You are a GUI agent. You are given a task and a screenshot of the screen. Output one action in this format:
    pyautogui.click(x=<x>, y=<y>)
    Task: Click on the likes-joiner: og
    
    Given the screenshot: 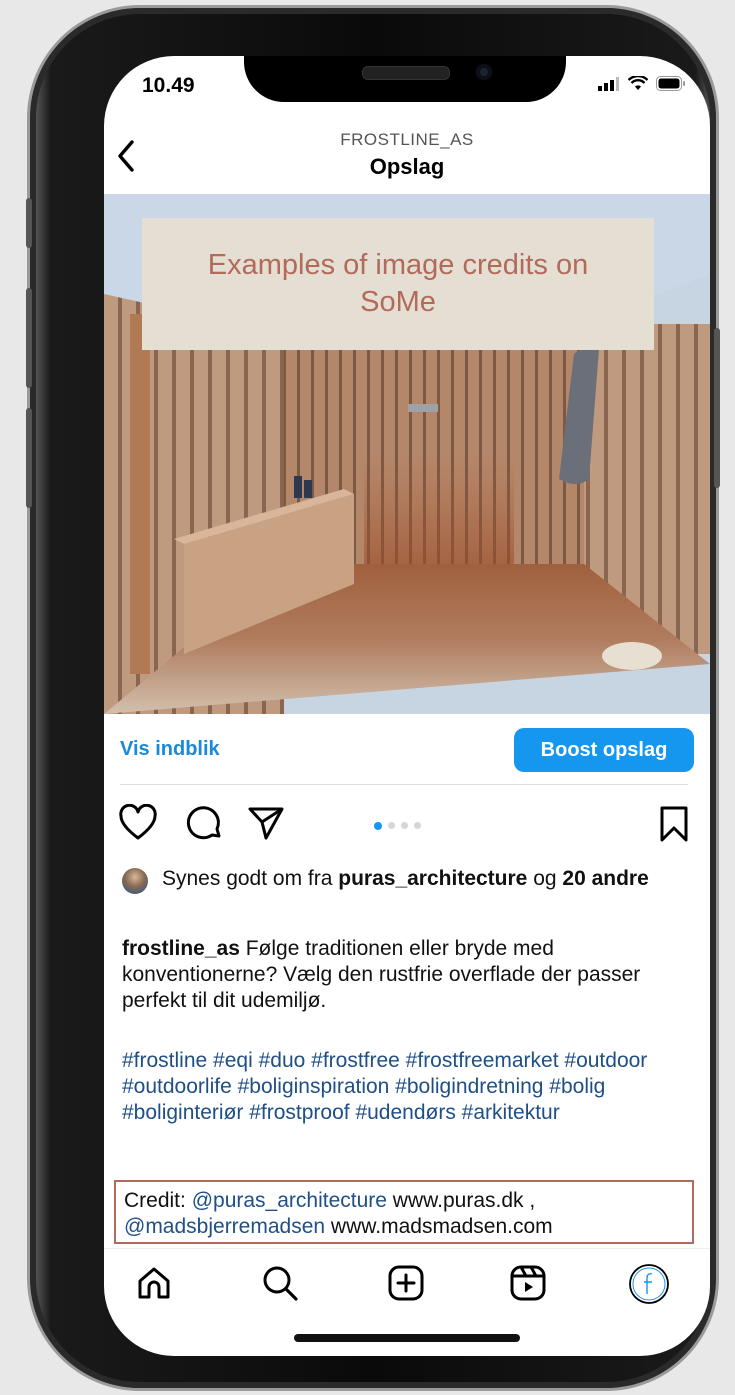 What is the action you would take?
    pyautogui.click(x=545, y=878)
    